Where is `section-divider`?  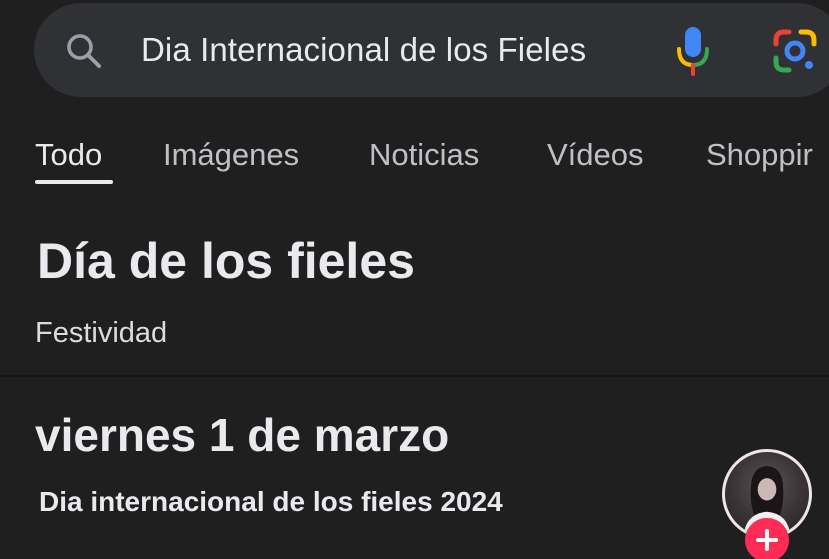
section-divider is located at coordinates (414, 376).